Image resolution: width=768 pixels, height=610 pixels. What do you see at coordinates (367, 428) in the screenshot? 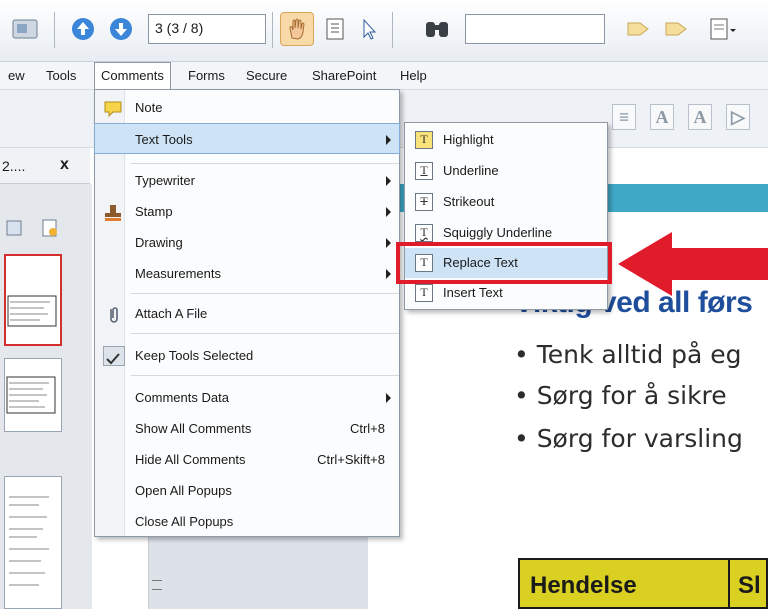
I see `menu-item-shortcut: Ctrl+8` at bounding box center [367, 428].